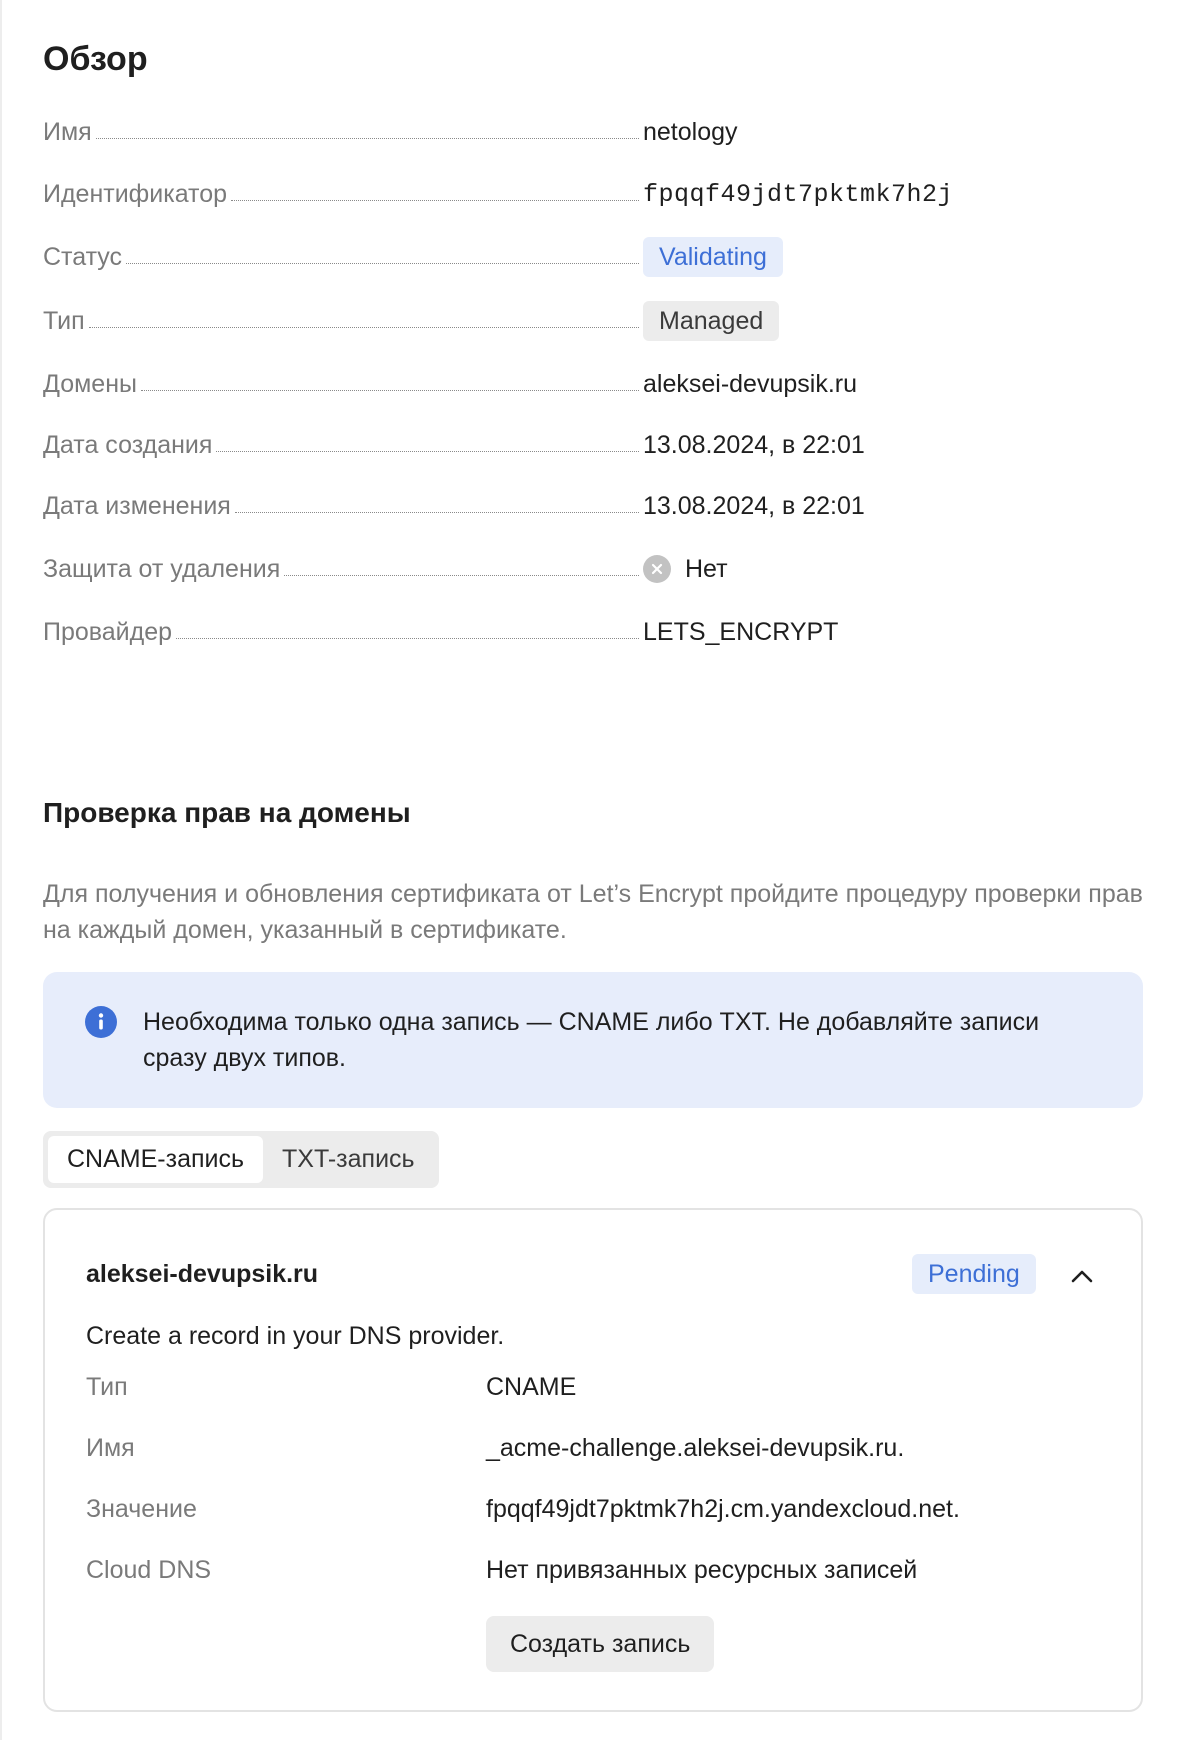  What do you see at coordinates (348, 1159) in the screenshot?
I see `tab-txt: TXT-запись` at bounding box center [348, 1159].